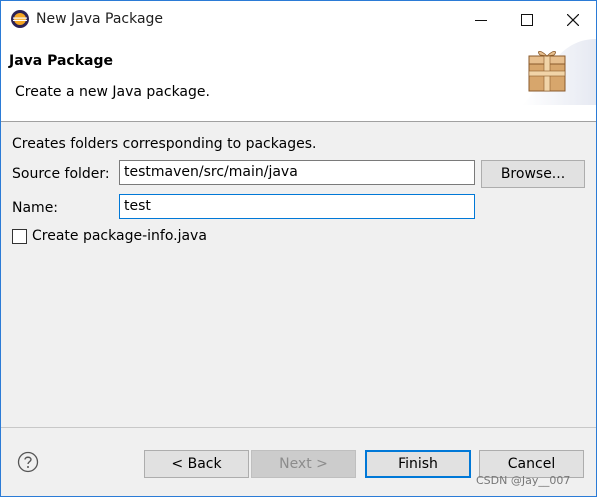 The image size is (597, 497). What do you see at coordinates (61, 174) in the screenshot?
I see `source-folder-label: Source folder:` at bounding box center [61, 174].